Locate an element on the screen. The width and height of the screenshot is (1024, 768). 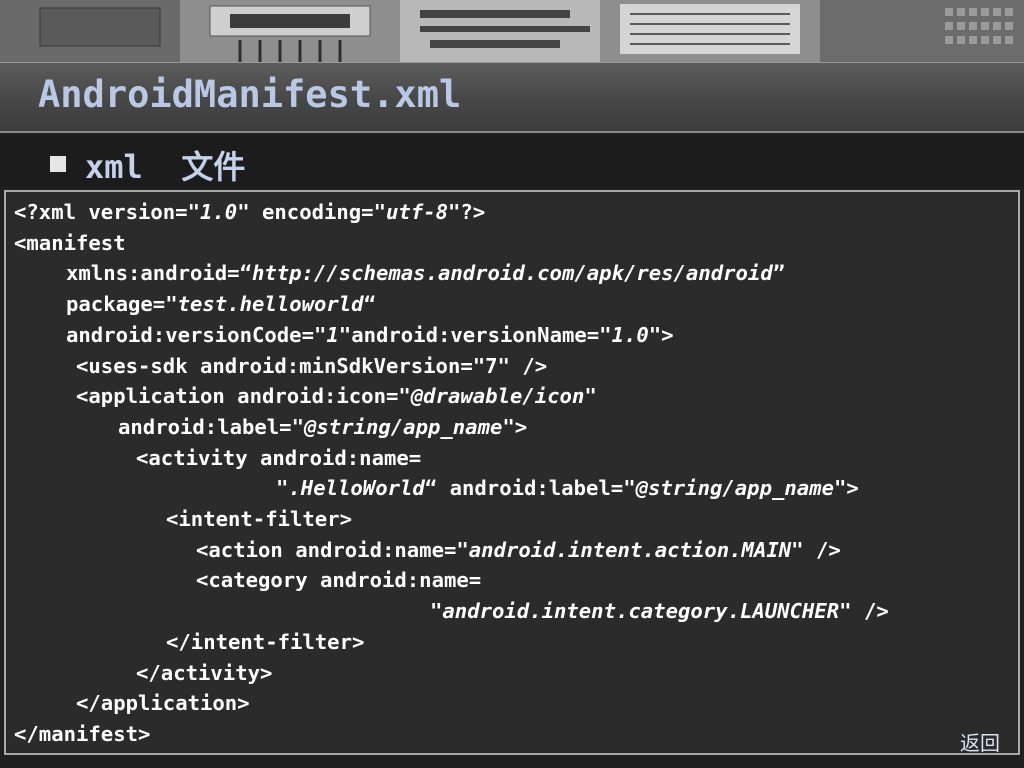
code-text: xmlns:android=“ is located at coordinates (159, 273).